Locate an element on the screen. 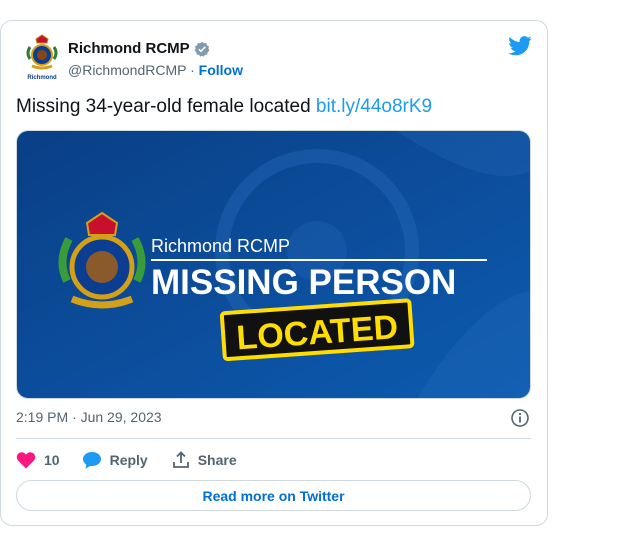 The height and width of the screenshot is (553, 621). action-bar: 10 Reply Share is located at coordinates (126, 460).